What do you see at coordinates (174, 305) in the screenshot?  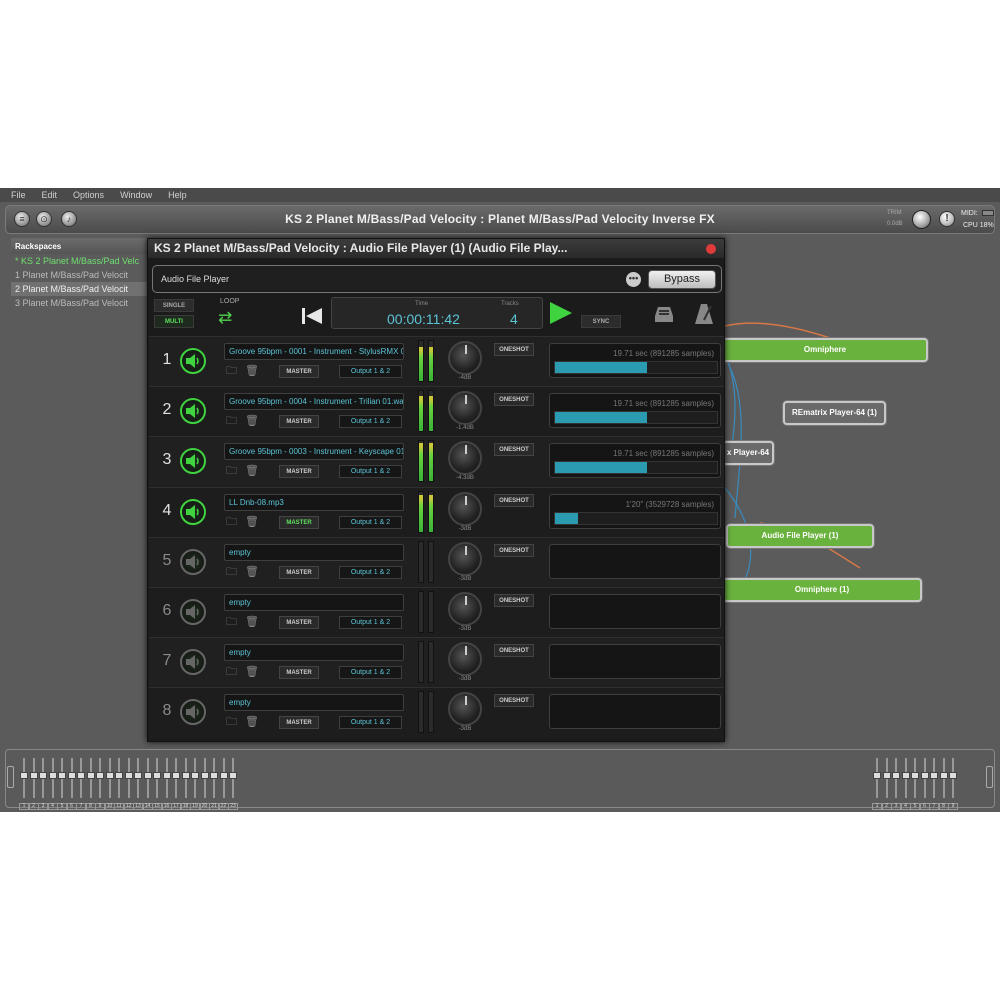 I see `single-mode-button: SINGLE` at bounding box center [174, 305].